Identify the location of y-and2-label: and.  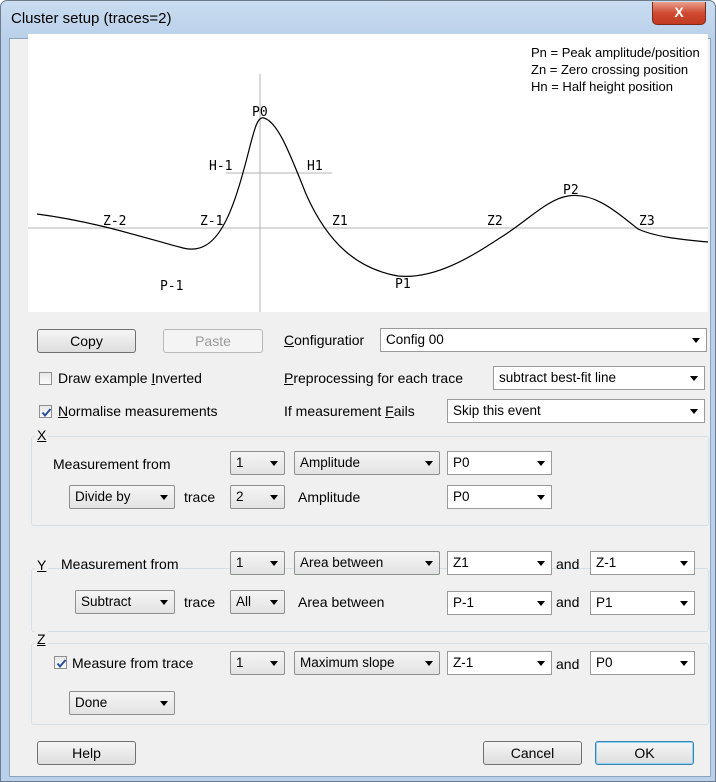
(568, 602).